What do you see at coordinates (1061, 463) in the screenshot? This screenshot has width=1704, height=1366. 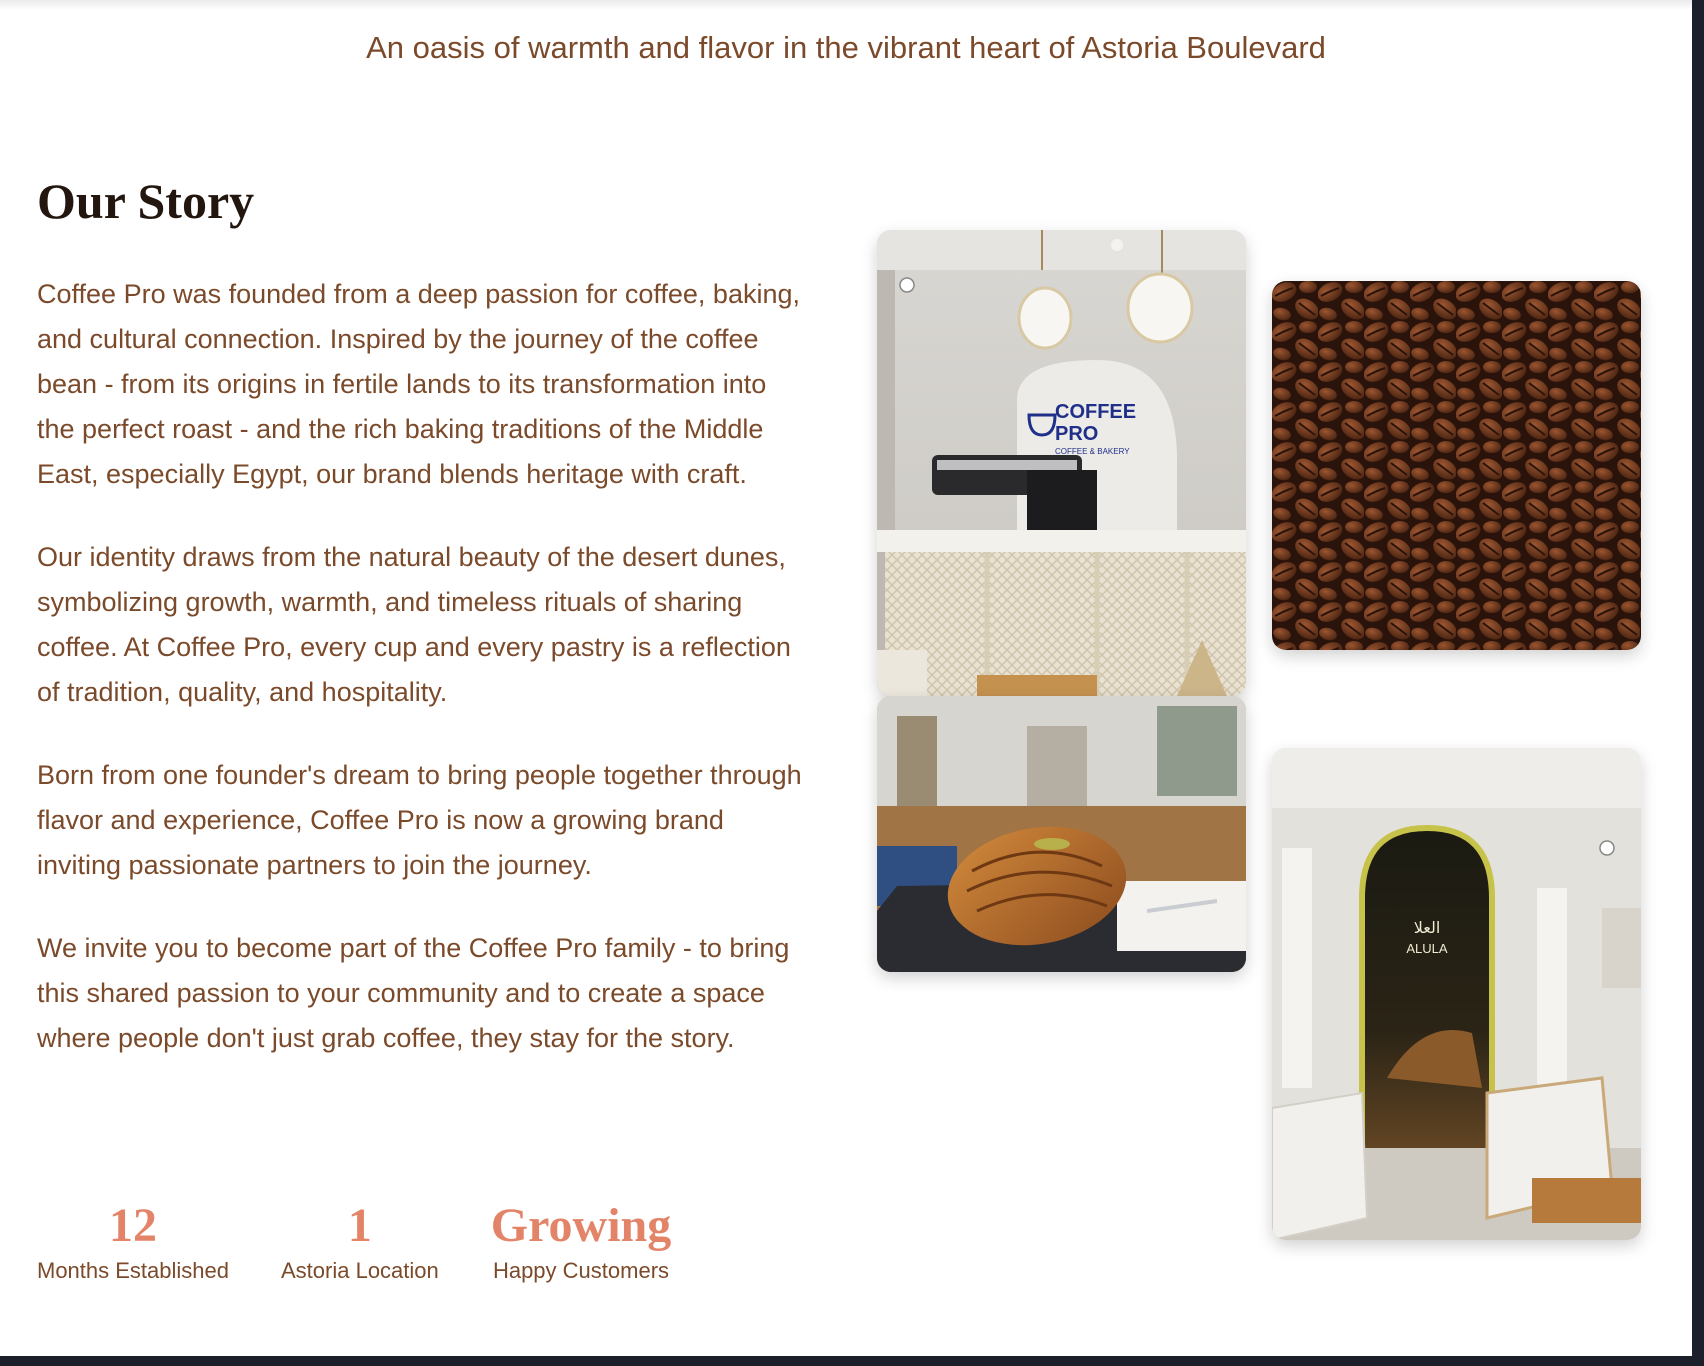 I see `cafe-interior-photo: COFFEE PRO COFFEE & BAKERY` at bounding box center [1061, 463].